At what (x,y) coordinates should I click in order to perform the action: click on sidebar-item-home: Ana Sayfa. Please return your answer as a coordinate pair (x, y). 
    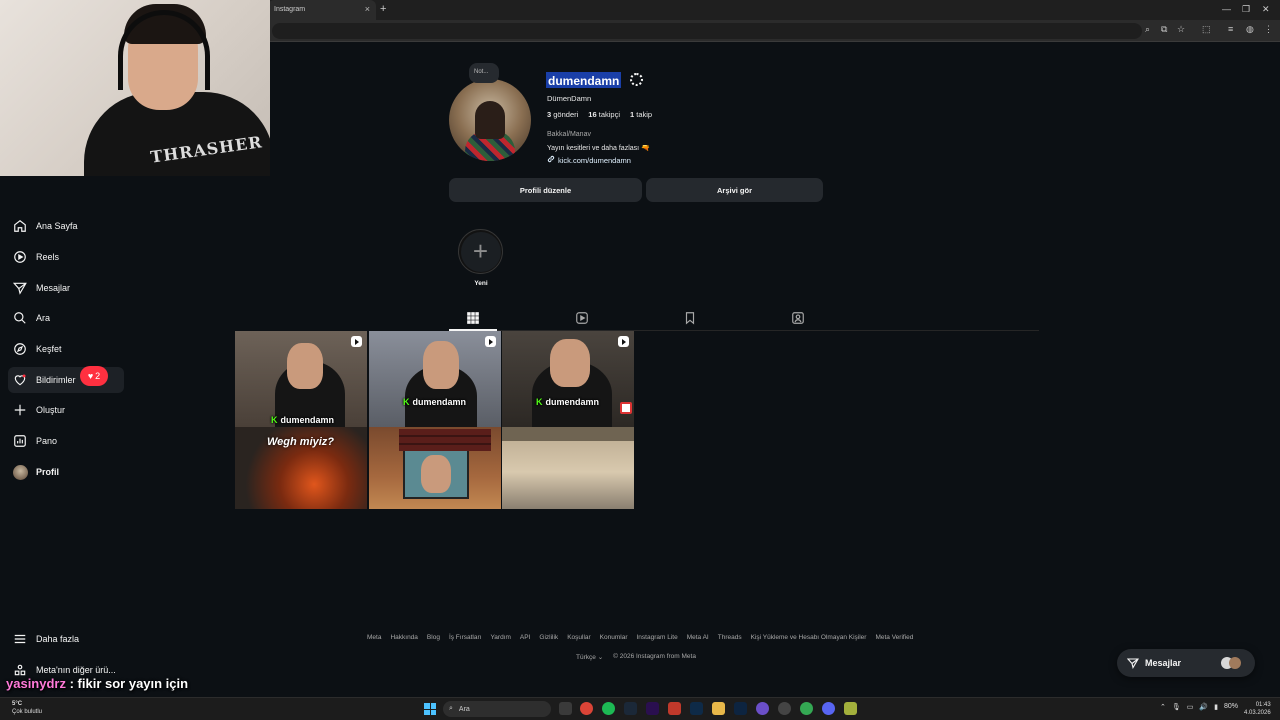
    Looking at the image, I should click on (66, 226).